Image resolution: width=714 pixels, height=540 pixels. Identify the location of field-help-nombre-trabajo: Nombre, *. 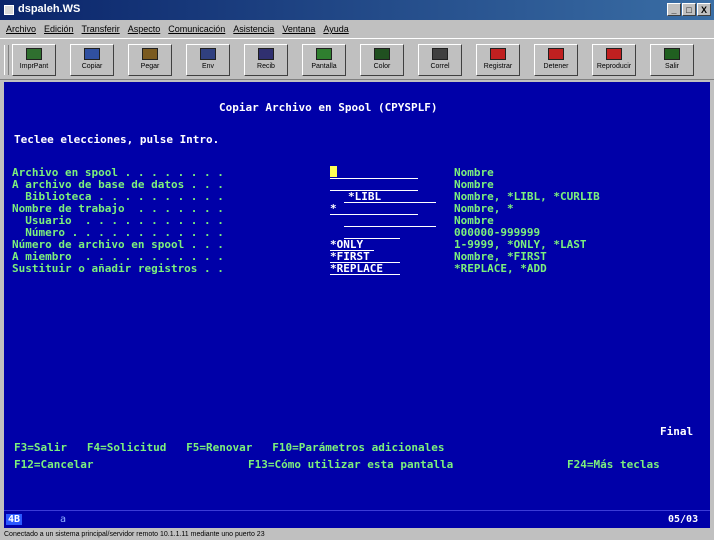
(484, 208).